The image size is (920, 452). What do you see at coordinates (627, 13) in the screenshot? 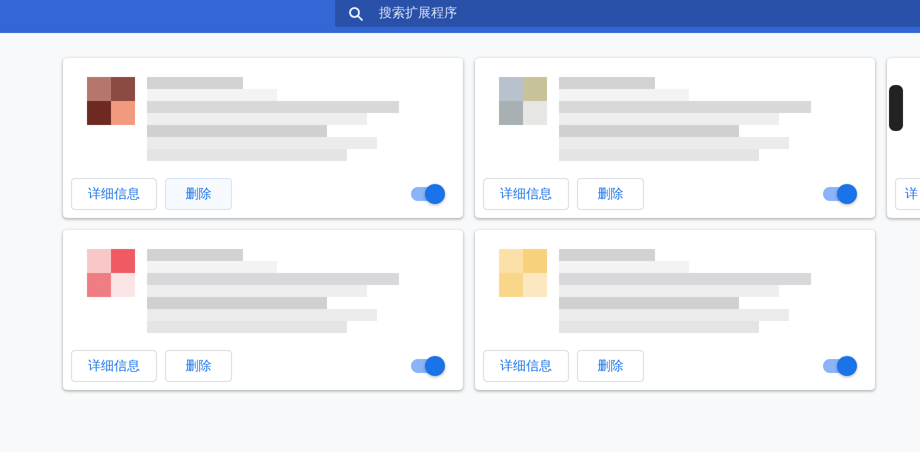
I see `search-field: 搜索扩展程序` at bounding box center [627, 13].